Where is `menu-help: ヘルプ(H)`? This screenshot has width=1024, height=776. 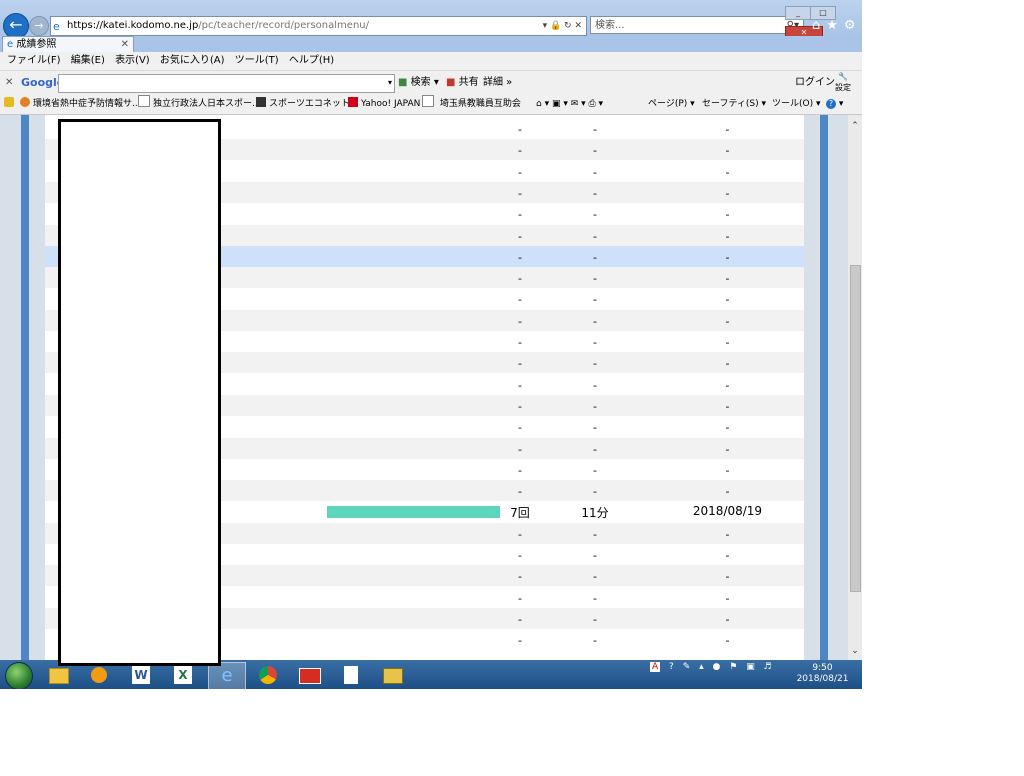
menu-help: ヘルプ(H) is located at coordinates (311, 61).